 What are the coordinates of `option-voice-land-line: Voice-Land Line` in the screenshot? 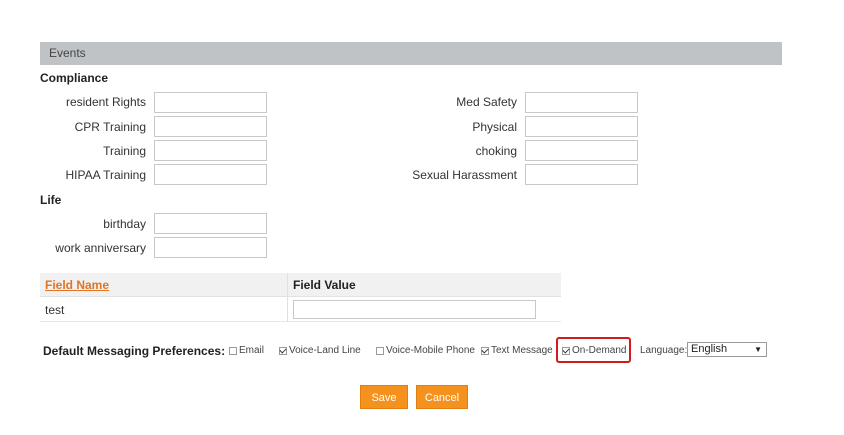 It's located at (320, 350).